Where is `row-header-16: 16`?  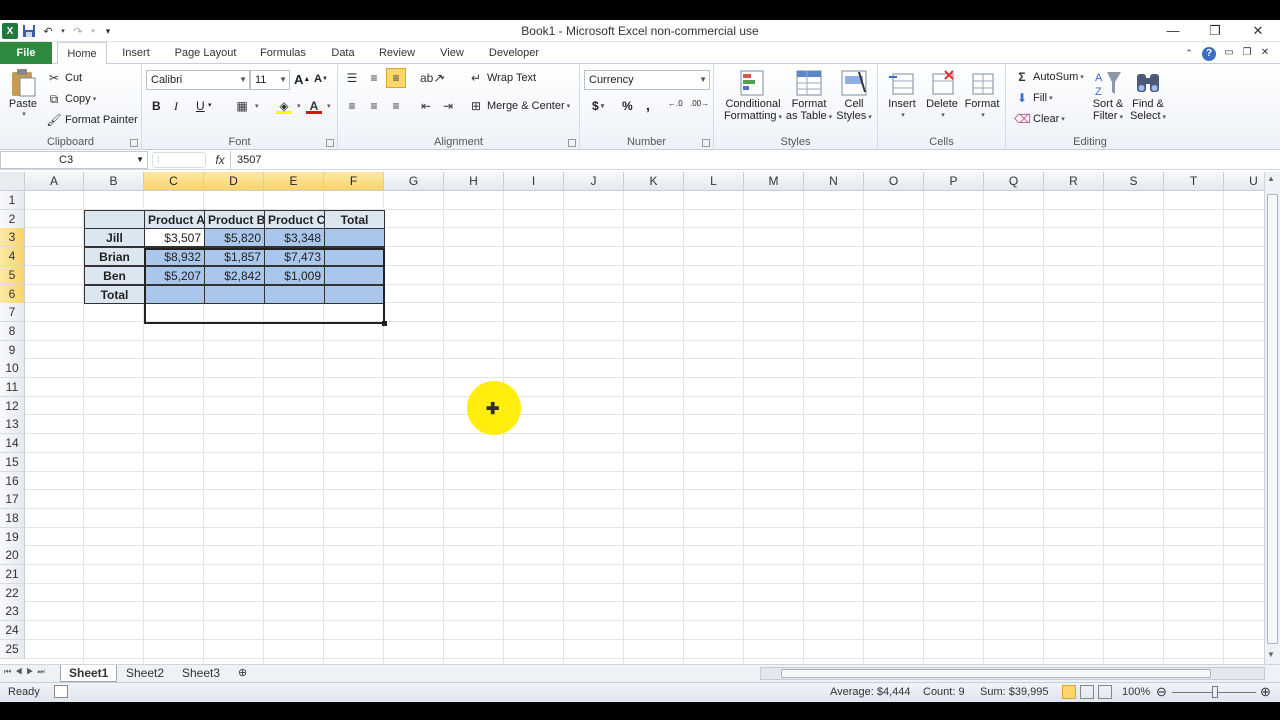 row-header-16: 16 is located at coordinates (12, 481).